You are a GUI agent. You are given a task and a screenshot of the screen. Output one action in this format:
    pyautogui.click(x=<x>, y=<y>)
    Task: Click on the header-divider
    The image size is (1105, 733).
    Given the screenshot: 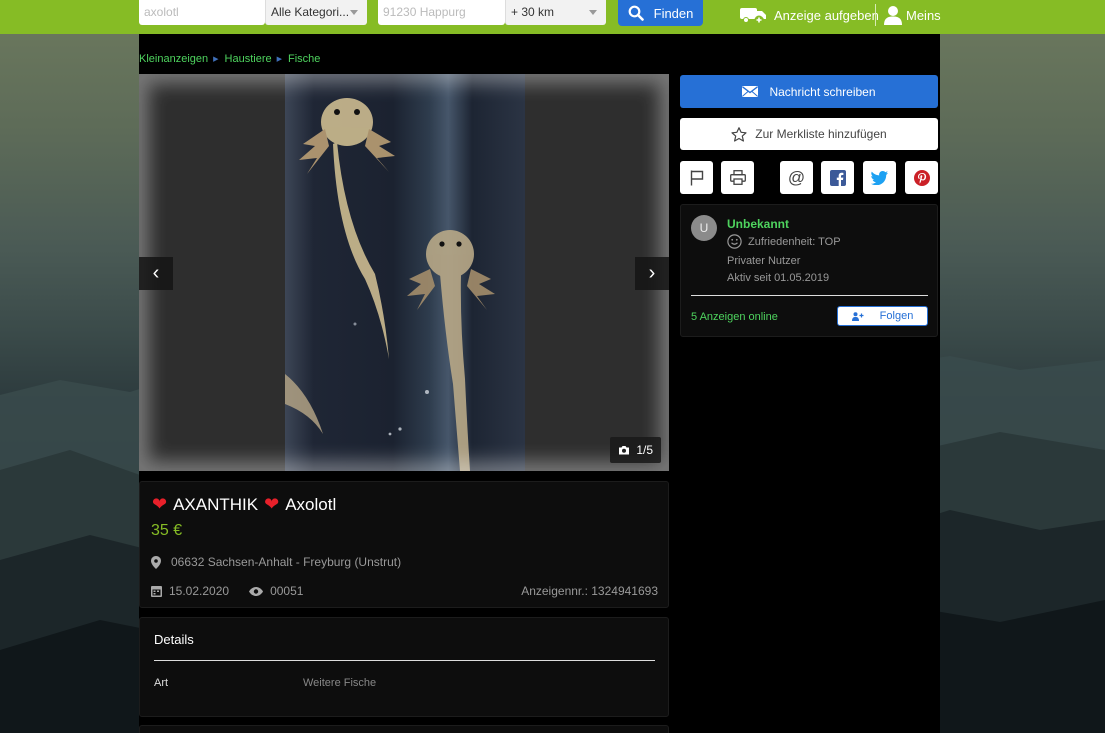 What is the action you would take?
    pyautogui.click(x=875, y=15)
    